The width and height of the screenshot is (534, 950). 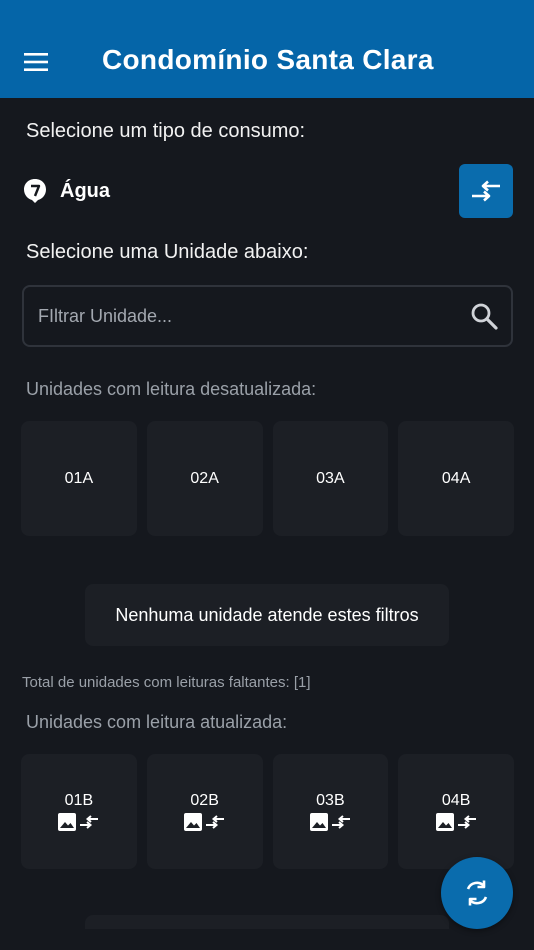 What do you see at coordinates (456, 800) in the screenshot?
I see `unit-label: 04B` at bounding box center [456, 800].